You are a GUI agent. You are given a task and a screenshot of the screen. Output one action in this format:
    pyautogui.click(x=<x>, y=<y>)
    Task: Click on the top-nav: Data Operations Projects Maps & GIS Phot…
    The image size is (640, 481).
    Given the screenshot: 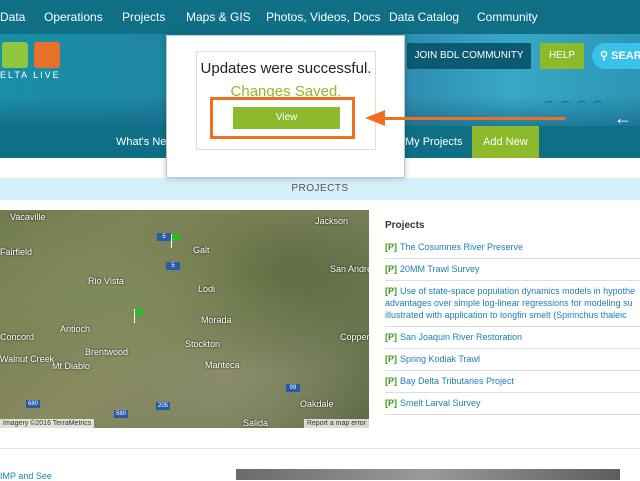 What is the action you would take?
    pyautogui.click(x=320, y=17)
    